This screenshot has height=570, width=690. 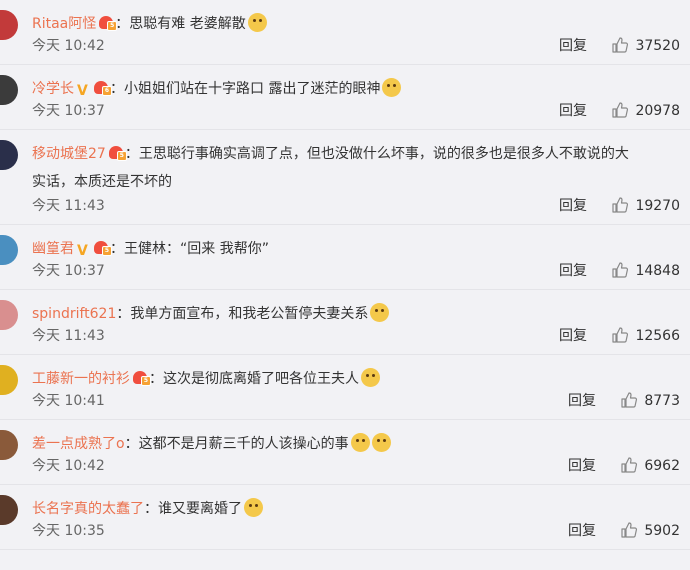 What do you see at coordinates (243, 444) in the screenshot?
I see `comment-text: 这都不是月薪三千的人该操心的事` at bounding box center [243, 444].